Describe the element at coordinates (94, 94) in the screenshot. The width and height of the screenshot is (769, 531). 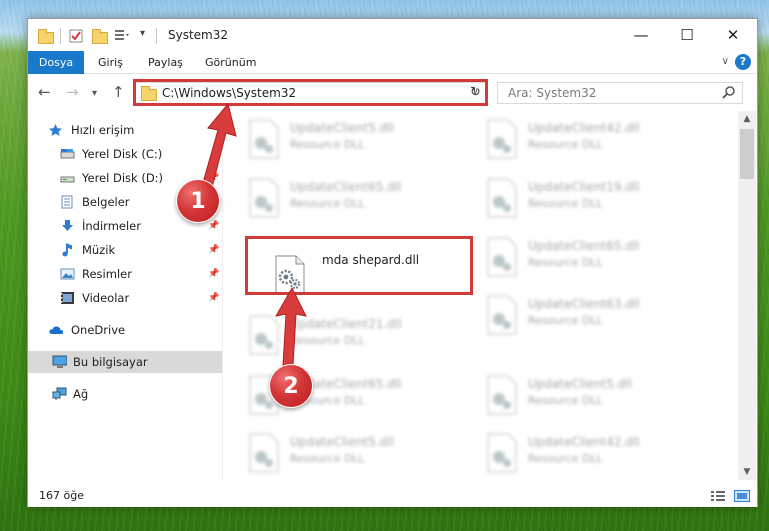
I see `recent-locations-icon: ▾` at that location.